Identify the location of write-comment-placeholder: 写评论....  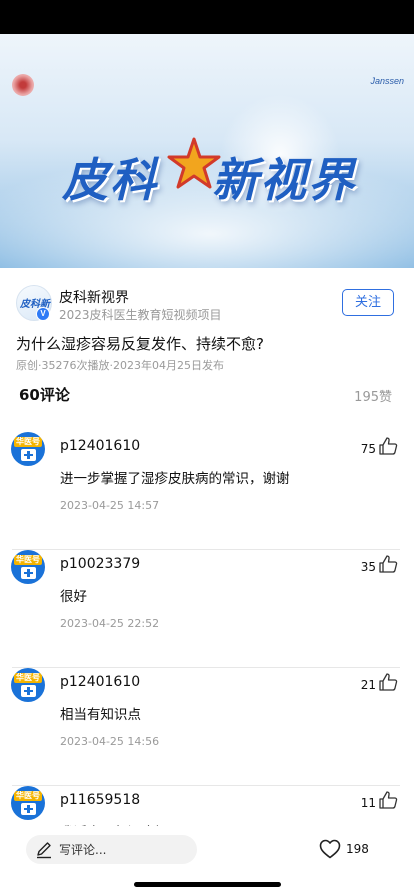
(83, 850).